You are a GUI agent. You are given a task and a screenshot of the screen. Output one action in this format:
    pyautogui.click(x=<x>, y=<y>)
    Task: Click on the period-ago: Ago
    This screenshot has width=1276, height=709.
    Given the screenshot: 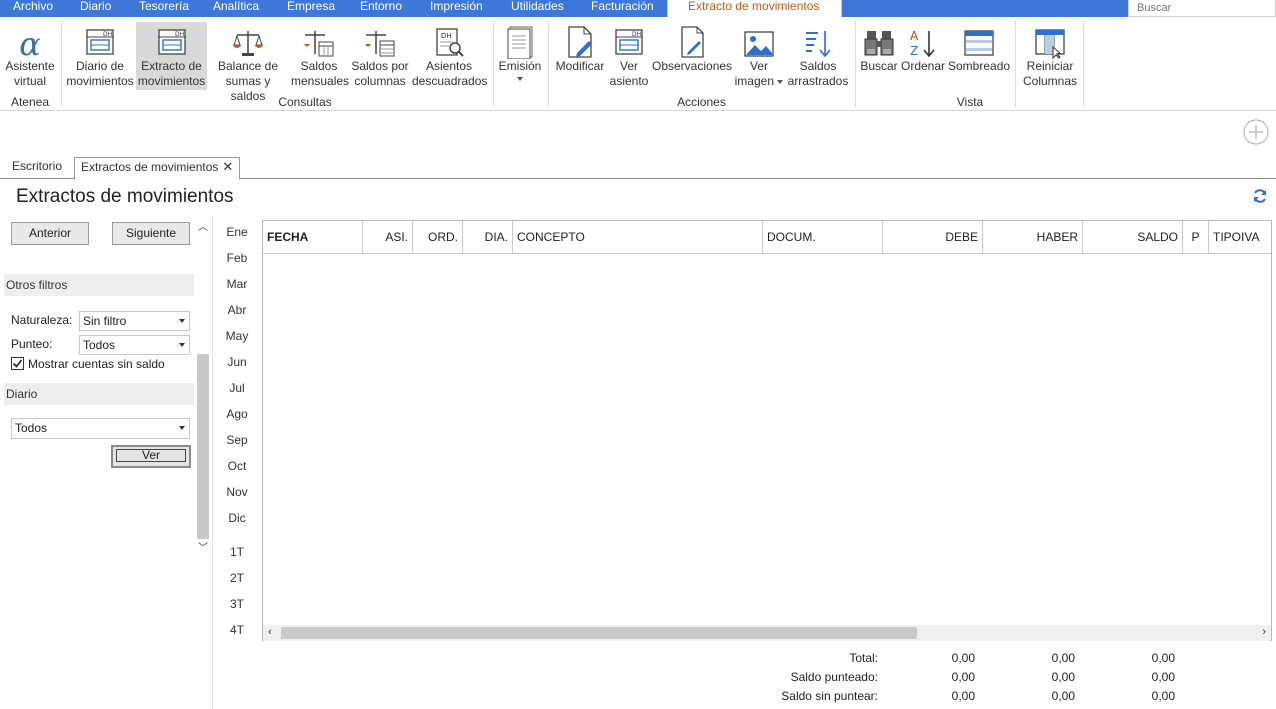 What is the action you would take?
    pyautogui.click(x=237, y=414)
    